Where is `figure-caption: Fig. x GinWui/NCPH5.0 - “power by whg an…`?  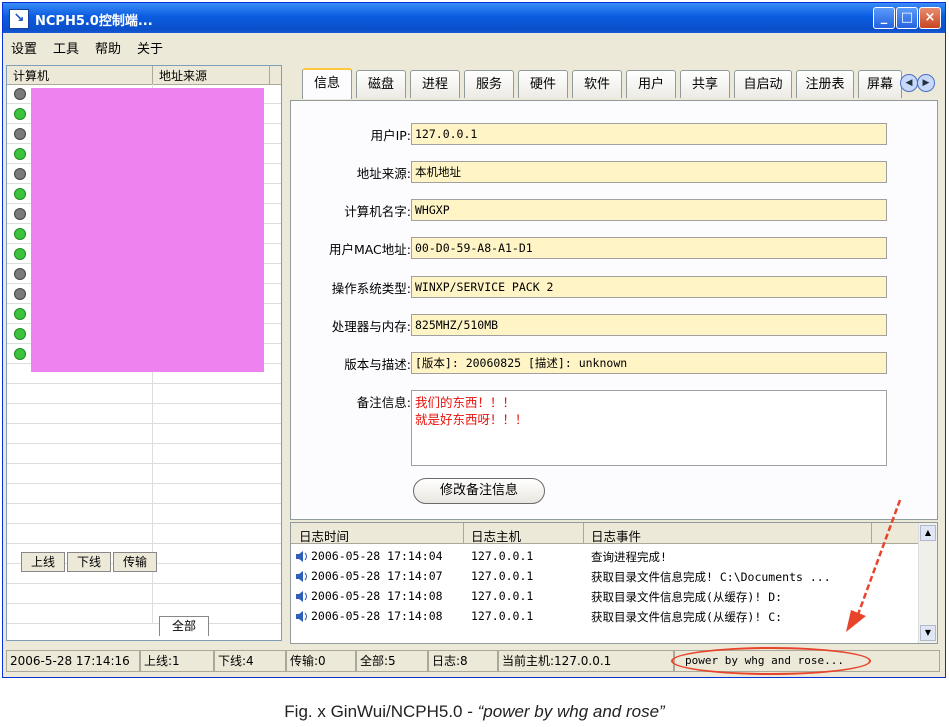
figure-caption: Fig. x GinWui/NCPH5.0 - “power by whg an… is located at coordinates (474, 712).